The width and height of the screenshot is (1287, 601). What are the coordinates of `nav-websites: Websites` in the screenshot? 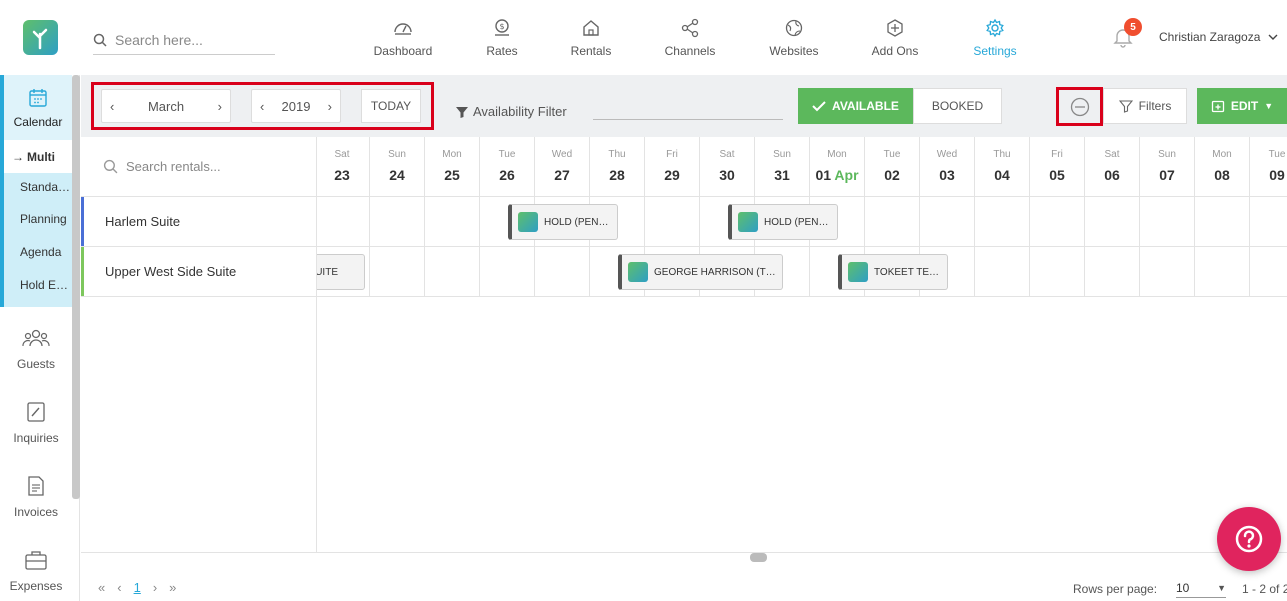 It's located at (794, 40).